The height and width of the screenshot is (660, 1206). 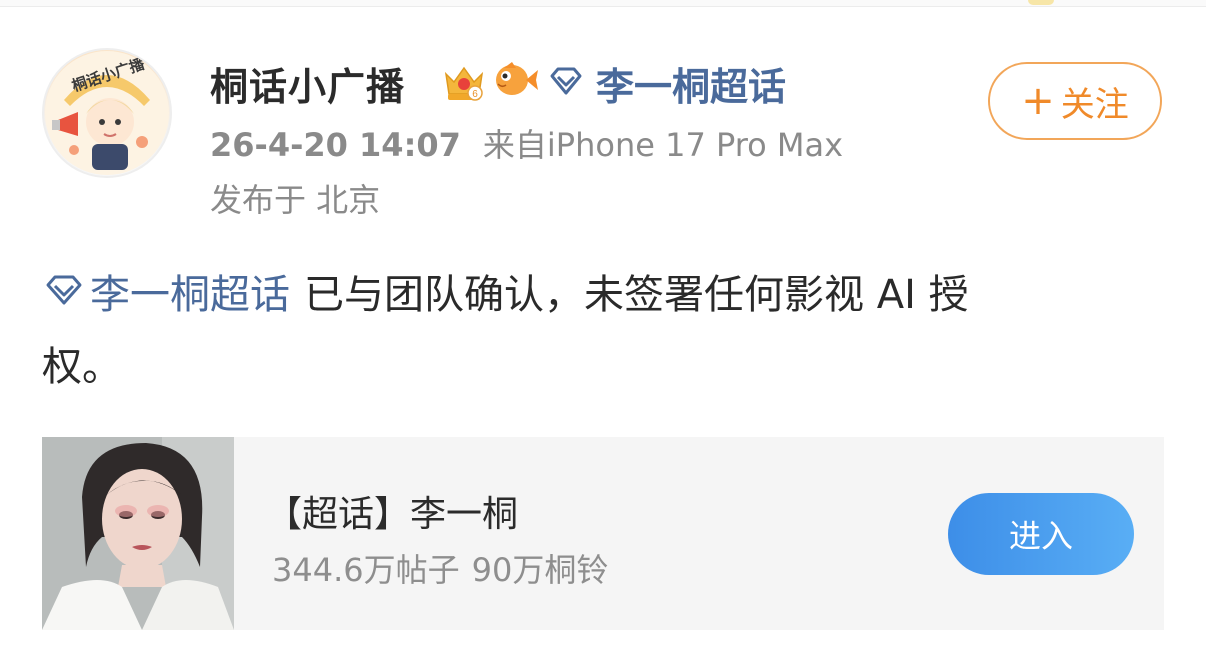 What do you see at coordinates (366, 570) in the screenshot?
I see `posts-count: 344.6万帖子` at bounding box center [366, 570].